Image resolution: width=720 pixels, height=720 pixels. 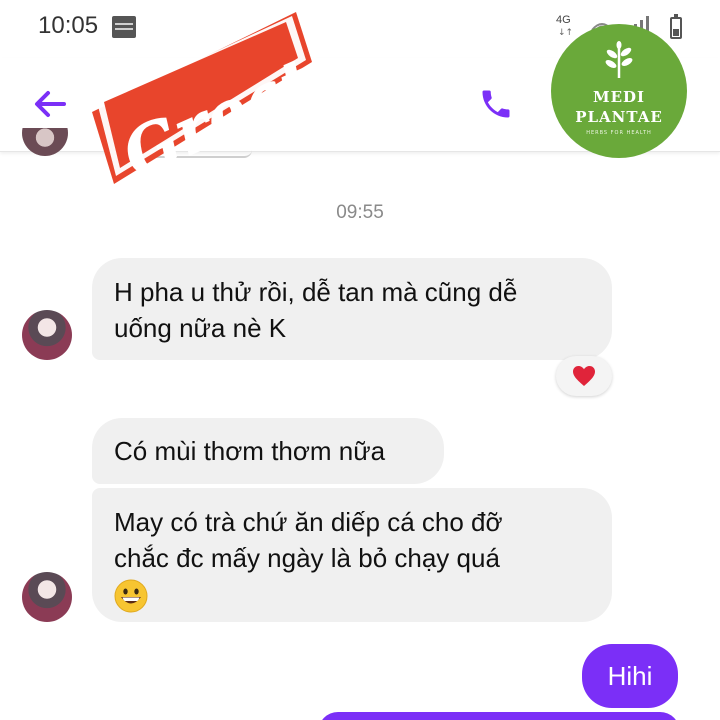 What do you see at coordinates (200, 328) in the screenshot?
I see `message-text-line: uống nữa nè K` at bounding box center [200, 328].